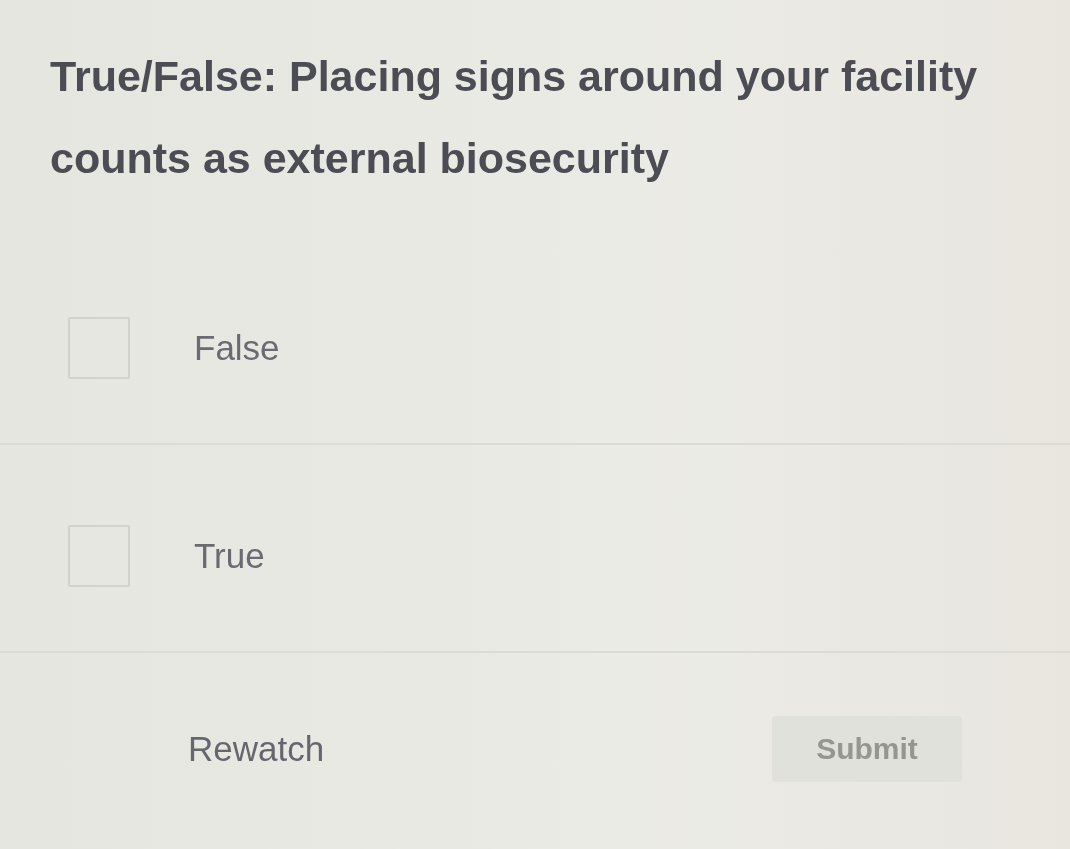  Describe the element at coordinates (514, 117) in the screenshot. I see `question-text: True/False: Placing signs around your facility counts as external biosecurity` at that location.